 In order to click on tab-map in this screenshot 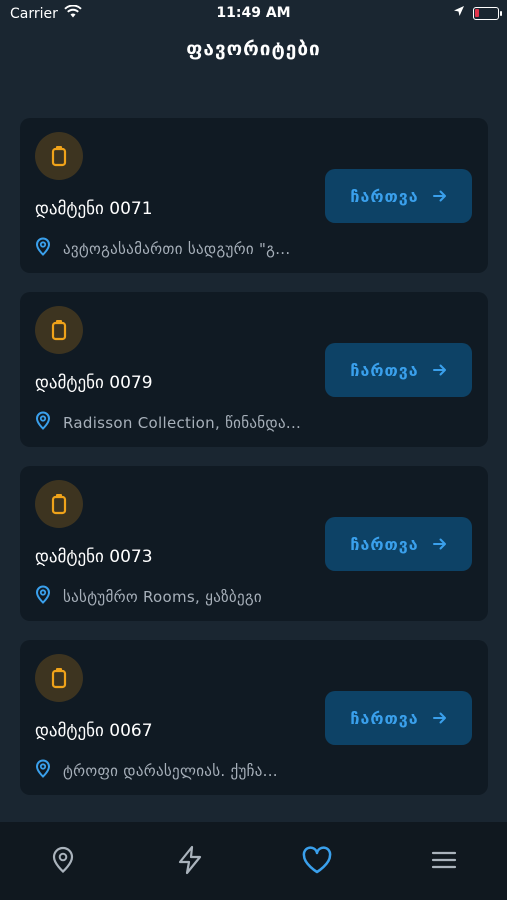, I will do `click(63, 862)`.